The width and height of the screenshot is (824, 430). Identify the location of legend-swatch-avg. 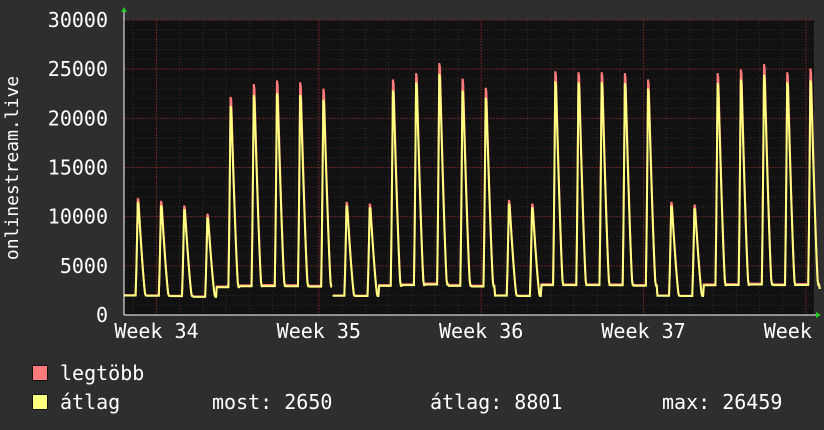
(40, 402).